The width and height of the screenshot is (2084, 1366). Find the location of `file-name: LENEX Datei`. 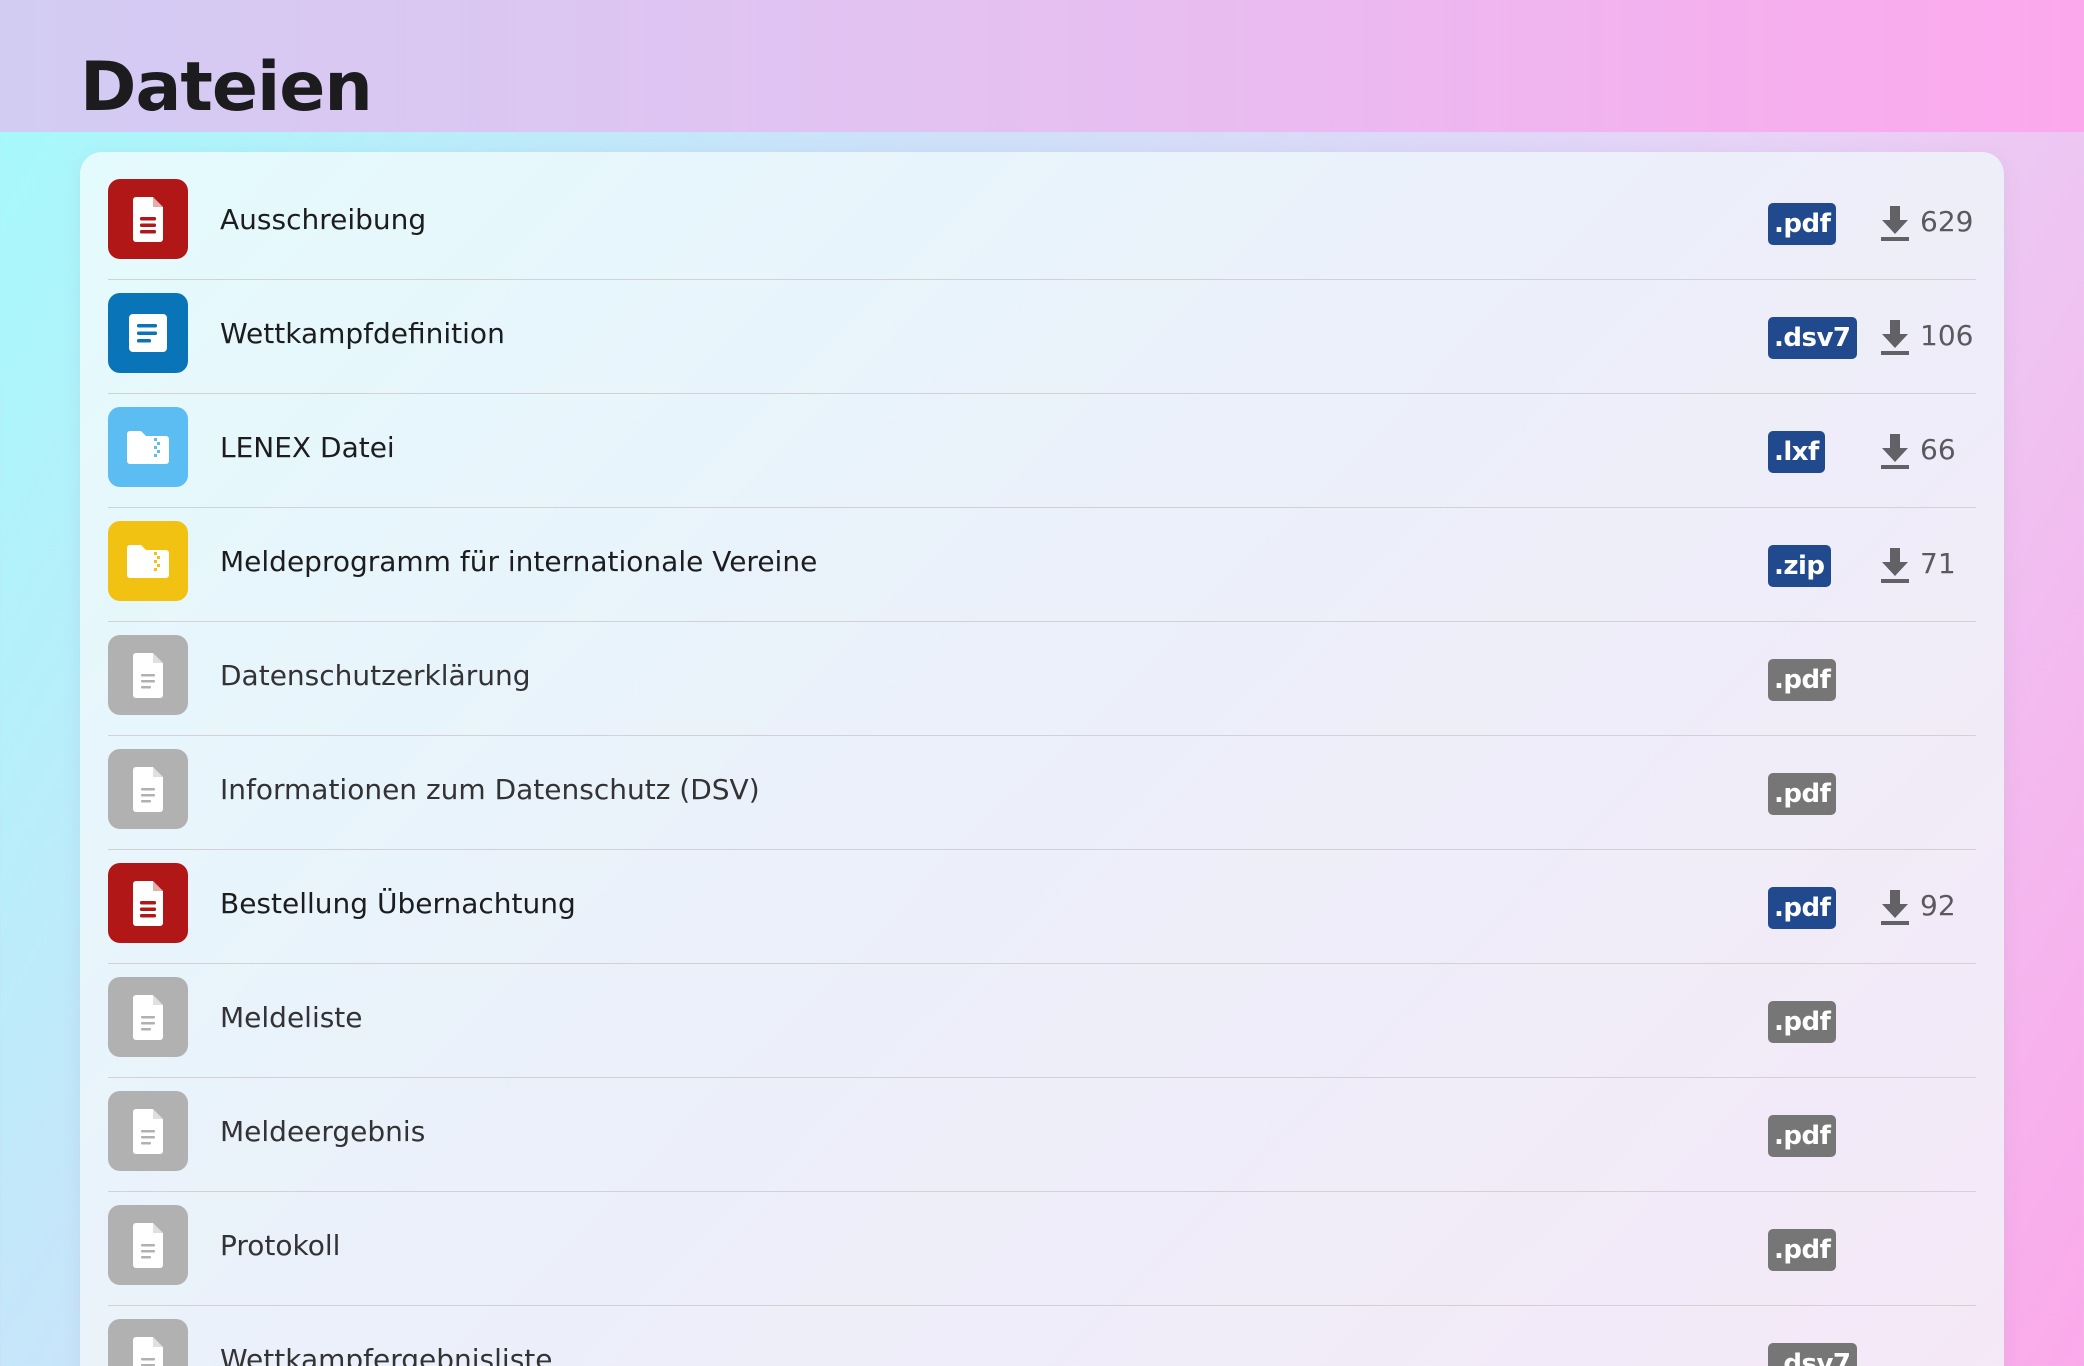

file-name: LENEX Datei is located at coordinates (307, 447).